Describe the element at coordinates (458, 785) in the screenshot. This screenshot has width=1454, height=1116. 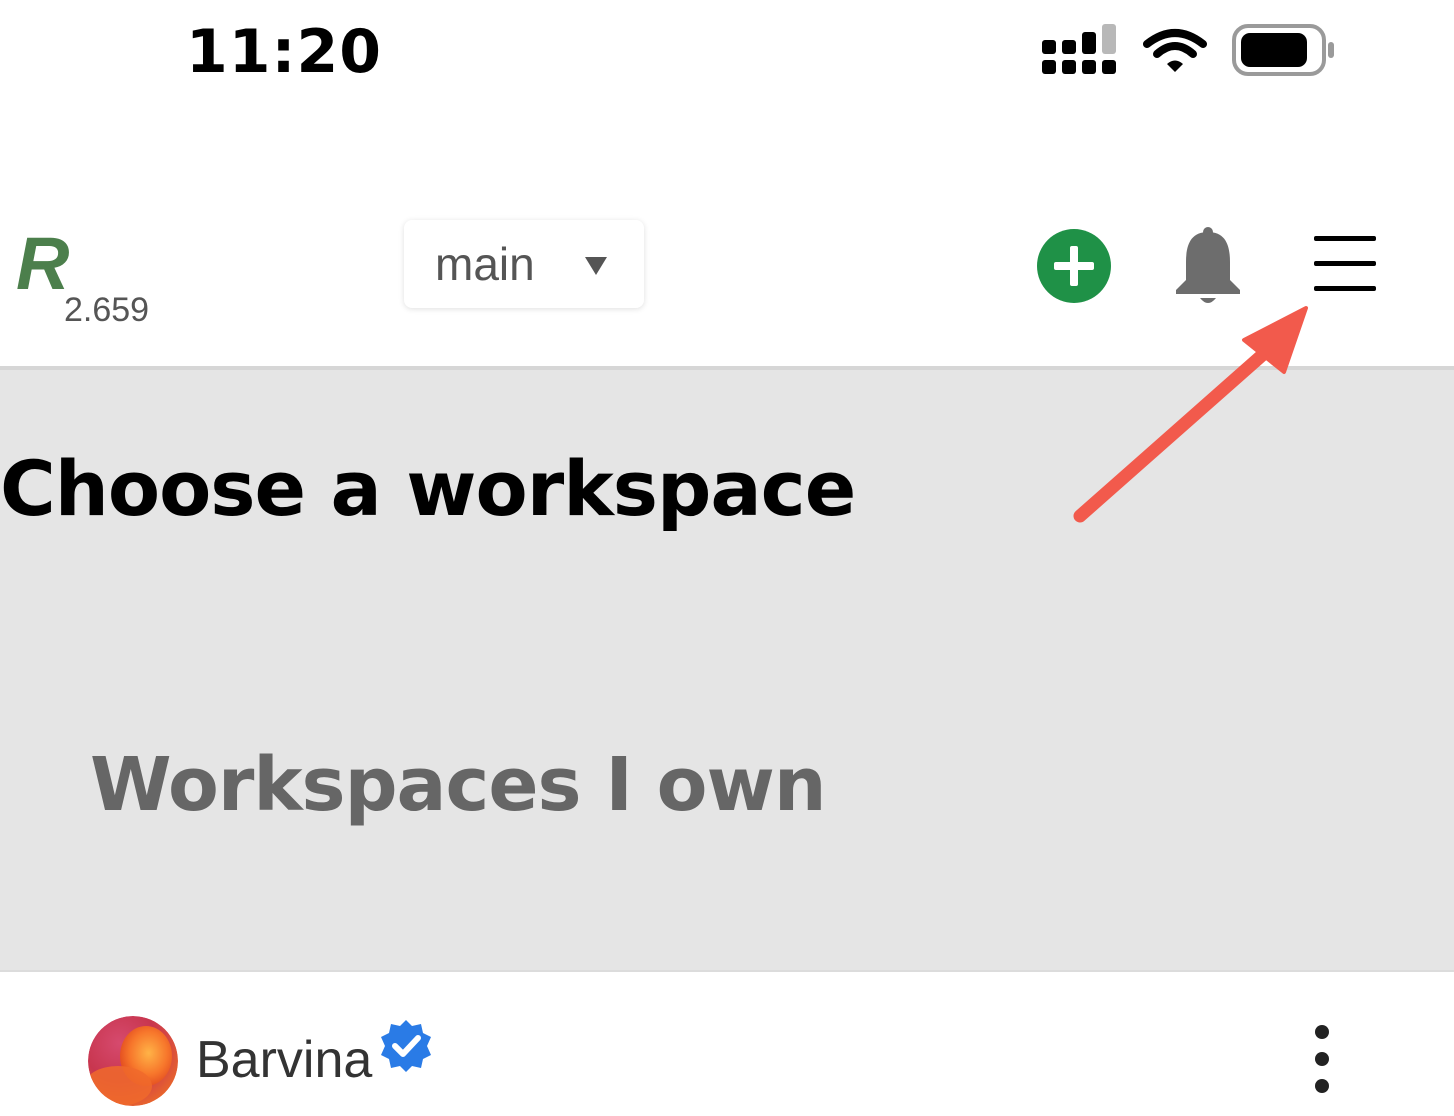
I see `owned-workspaces-heading: Workspaces I own` at that location.